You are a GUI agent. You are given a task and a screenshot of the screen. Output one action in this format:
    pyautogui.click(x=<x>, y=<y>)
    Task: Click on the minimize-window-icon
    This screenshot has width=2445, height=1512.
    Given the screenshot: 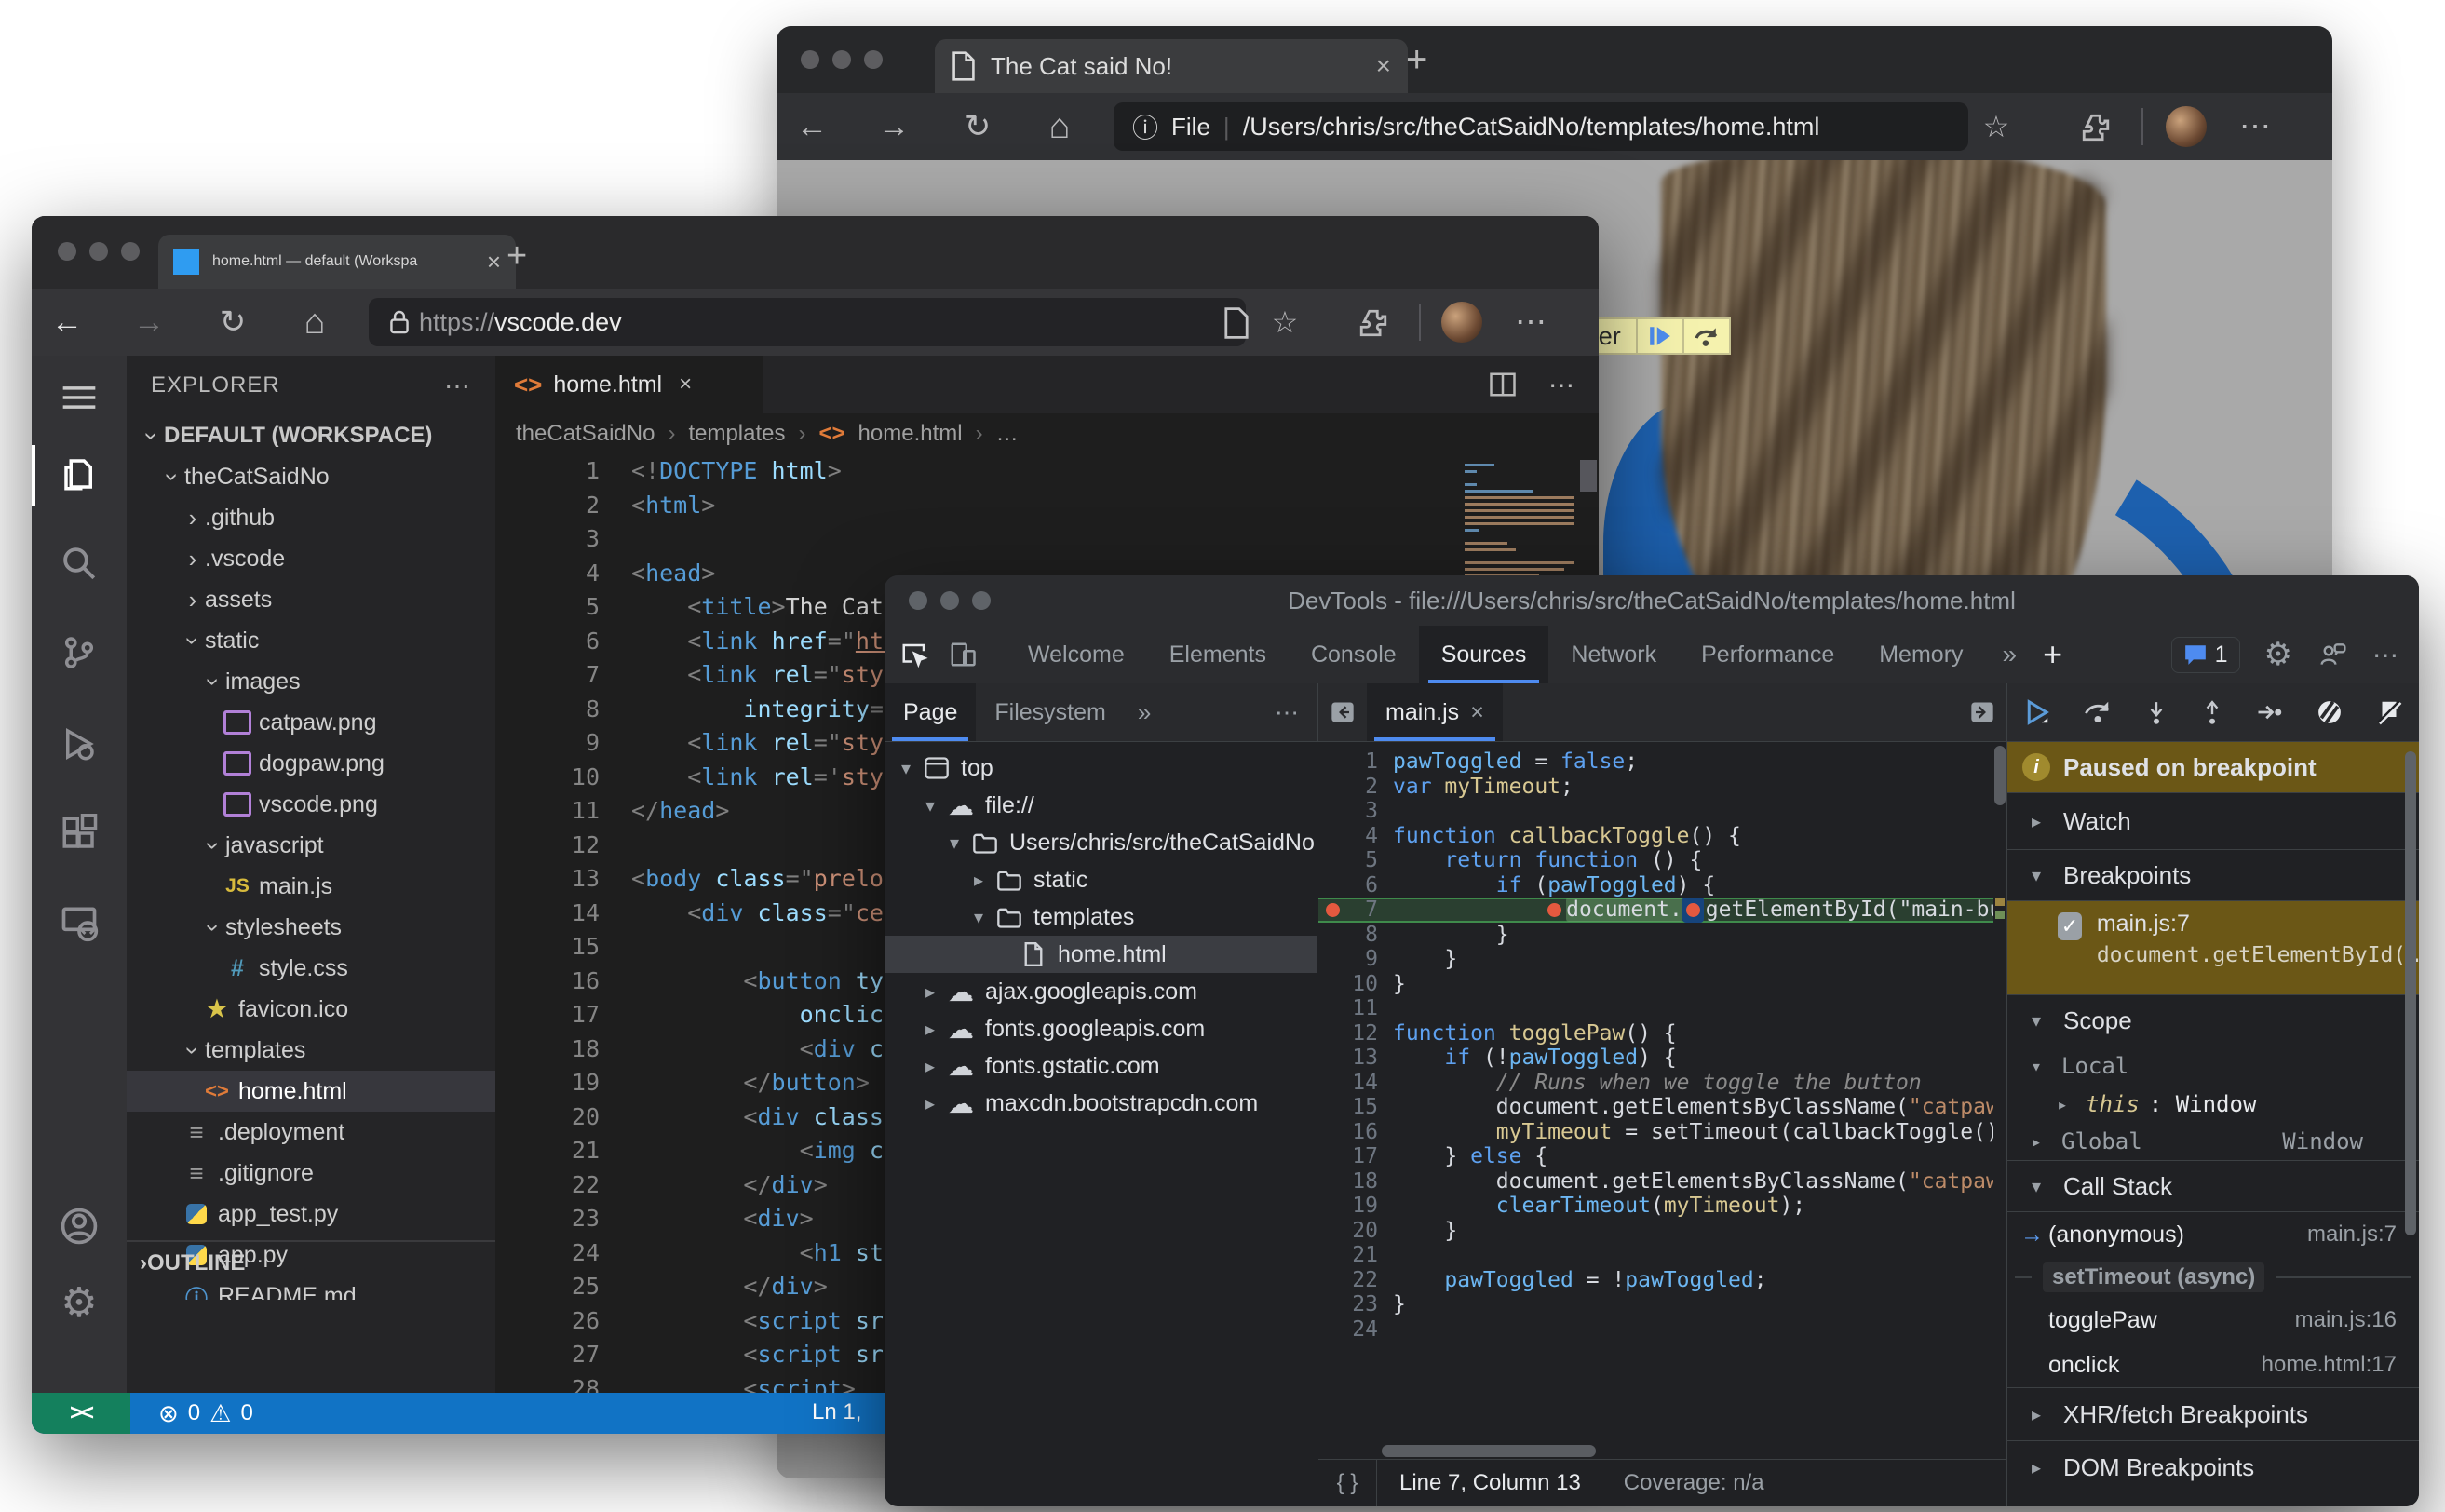 What is the action you would take?
    pyautogui.click(x=949, y=600)
    